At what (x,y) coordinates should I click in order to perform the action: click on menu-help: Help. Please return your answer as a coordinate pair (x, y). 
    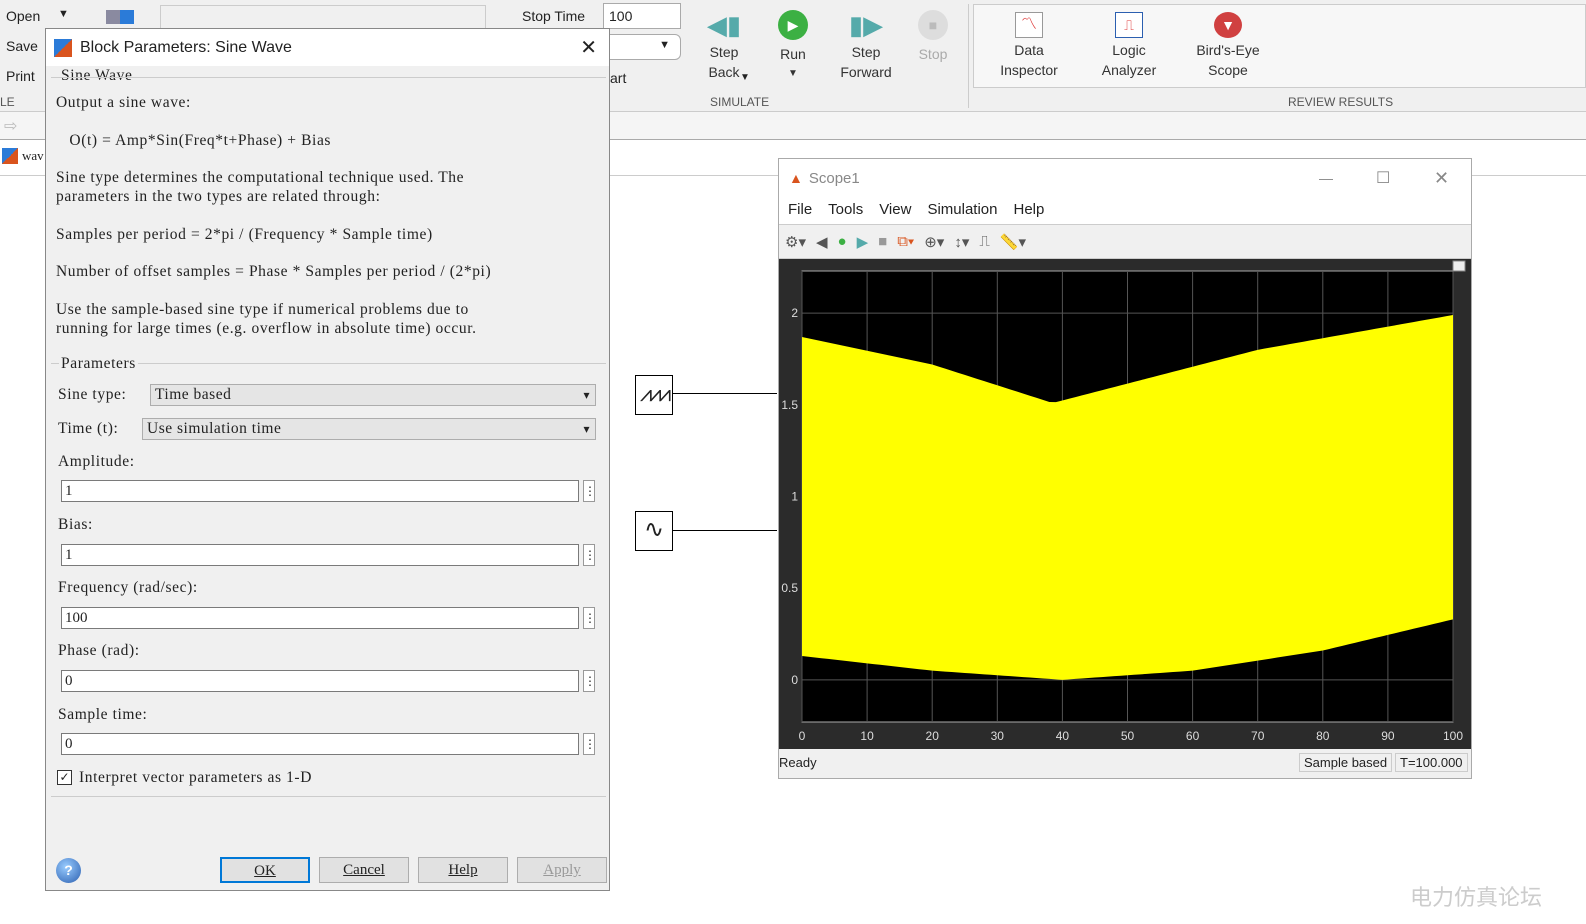
    Looking at the image, I should click on (1029, 210).